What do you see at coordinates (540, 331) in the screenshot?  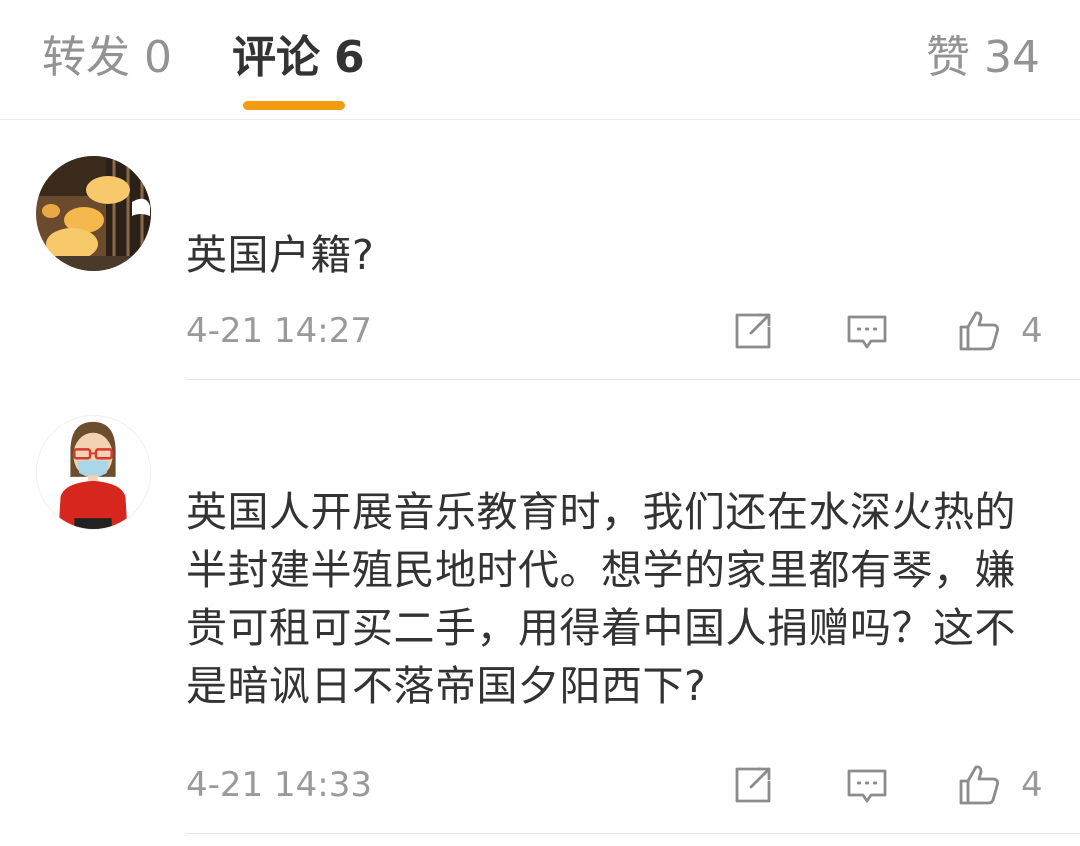 I see `comment-meta: 4-21 14:27 4` at bounding box center [540, 331].